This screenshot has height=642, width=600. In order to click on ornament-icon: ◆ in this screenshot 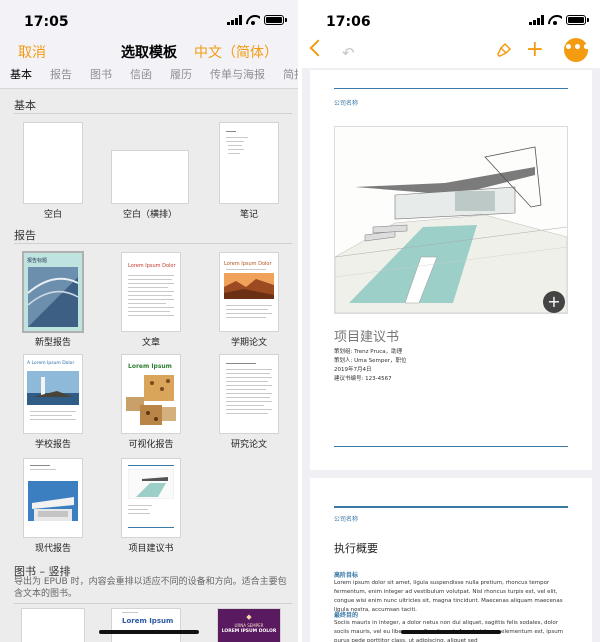, I will do `click(249, 617)`.